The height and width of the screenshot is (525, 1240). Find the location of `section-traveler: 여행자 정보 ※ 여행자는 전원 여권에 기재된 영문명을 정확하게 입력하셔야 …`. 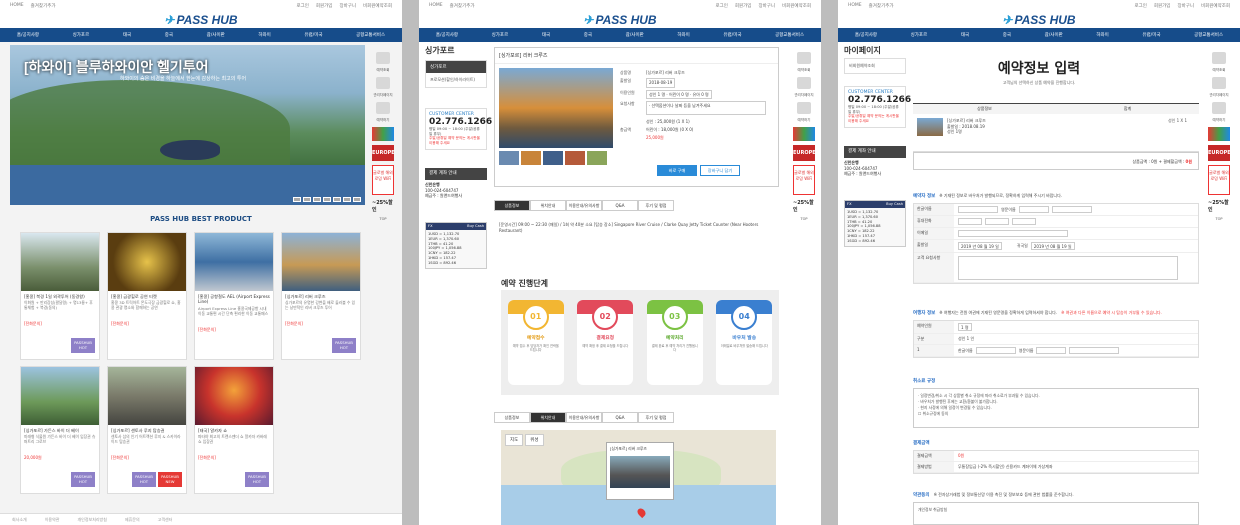

section-traveler: 여행자 정보 ※ 여행자는 전원 여권에 기재된 영문명을 정확하게 입력하셔야 … is located at coordinates (1037, 313).